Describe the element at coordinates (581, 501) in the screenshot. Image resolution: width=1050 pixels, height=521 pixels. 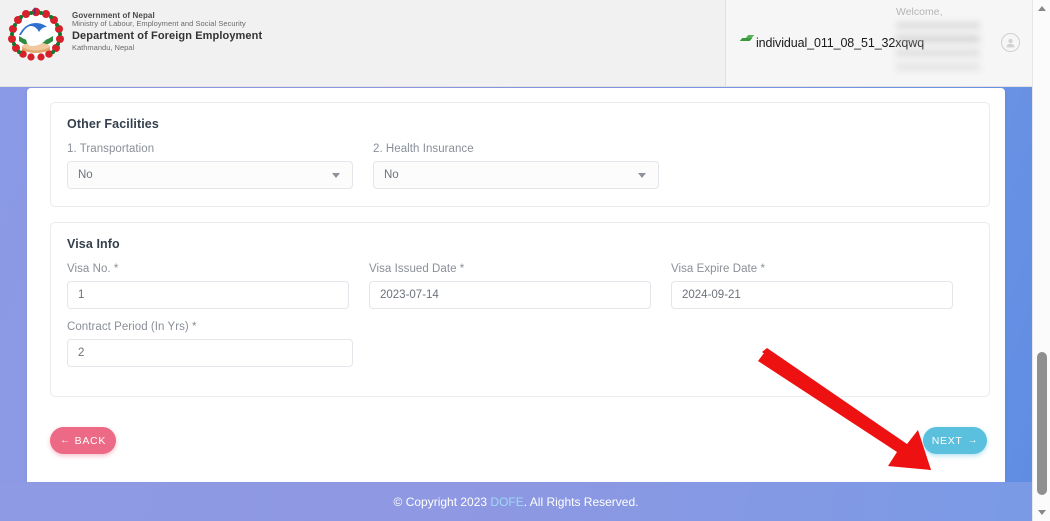
I see `copyright-suffix: . All Rights Reserved.` at that location.